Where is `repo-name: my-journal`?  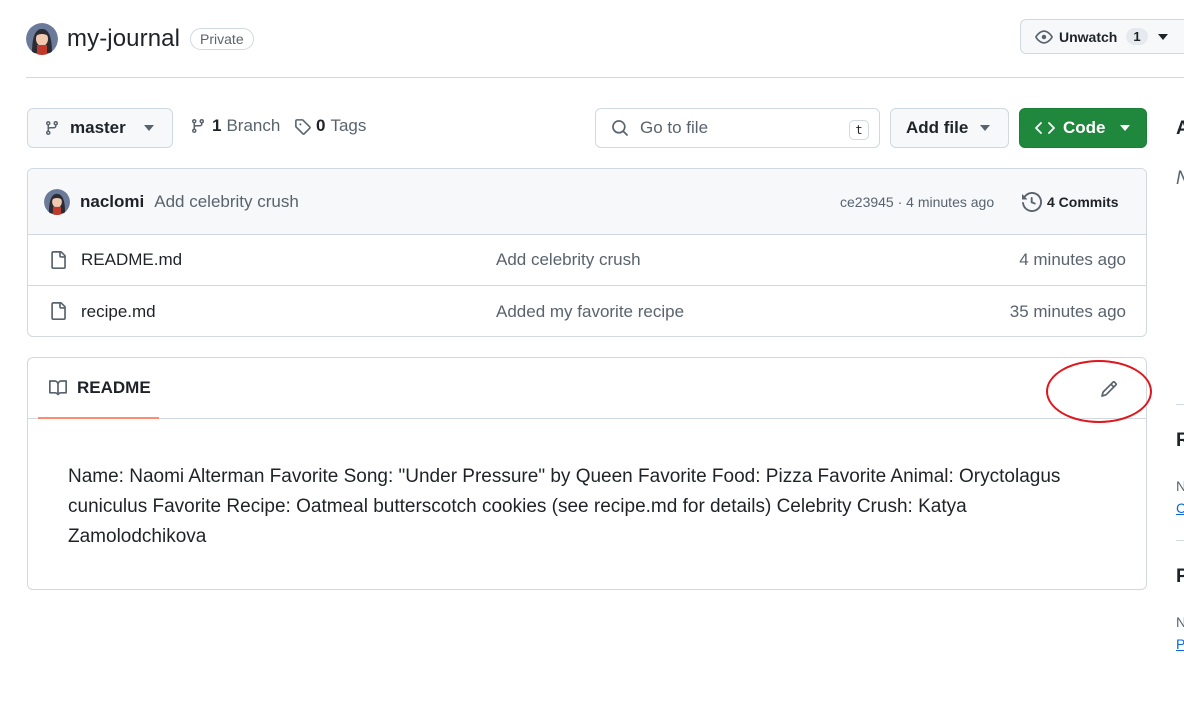 repo-name: my-journal is located at coordinates (123, 39).